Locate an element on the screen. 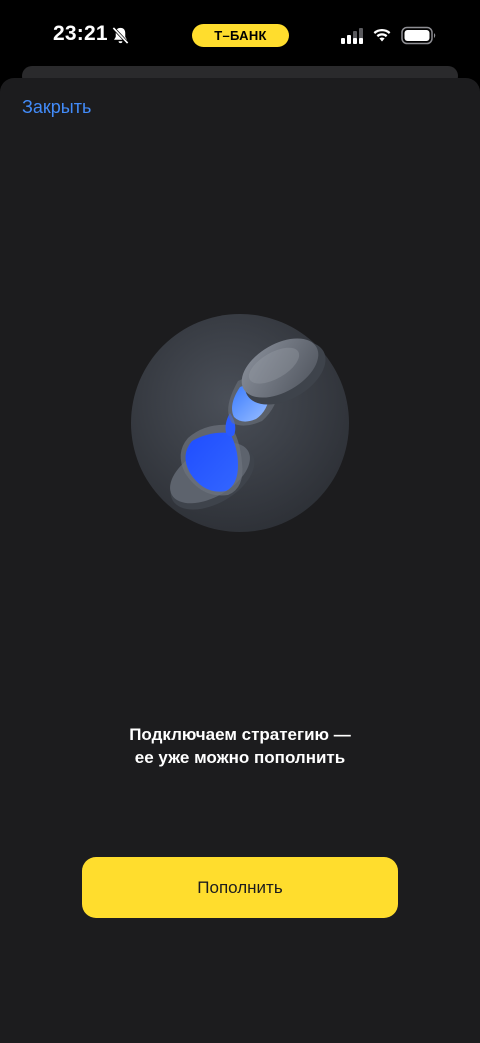  wifi-icon is located at coordinates (382, 35).